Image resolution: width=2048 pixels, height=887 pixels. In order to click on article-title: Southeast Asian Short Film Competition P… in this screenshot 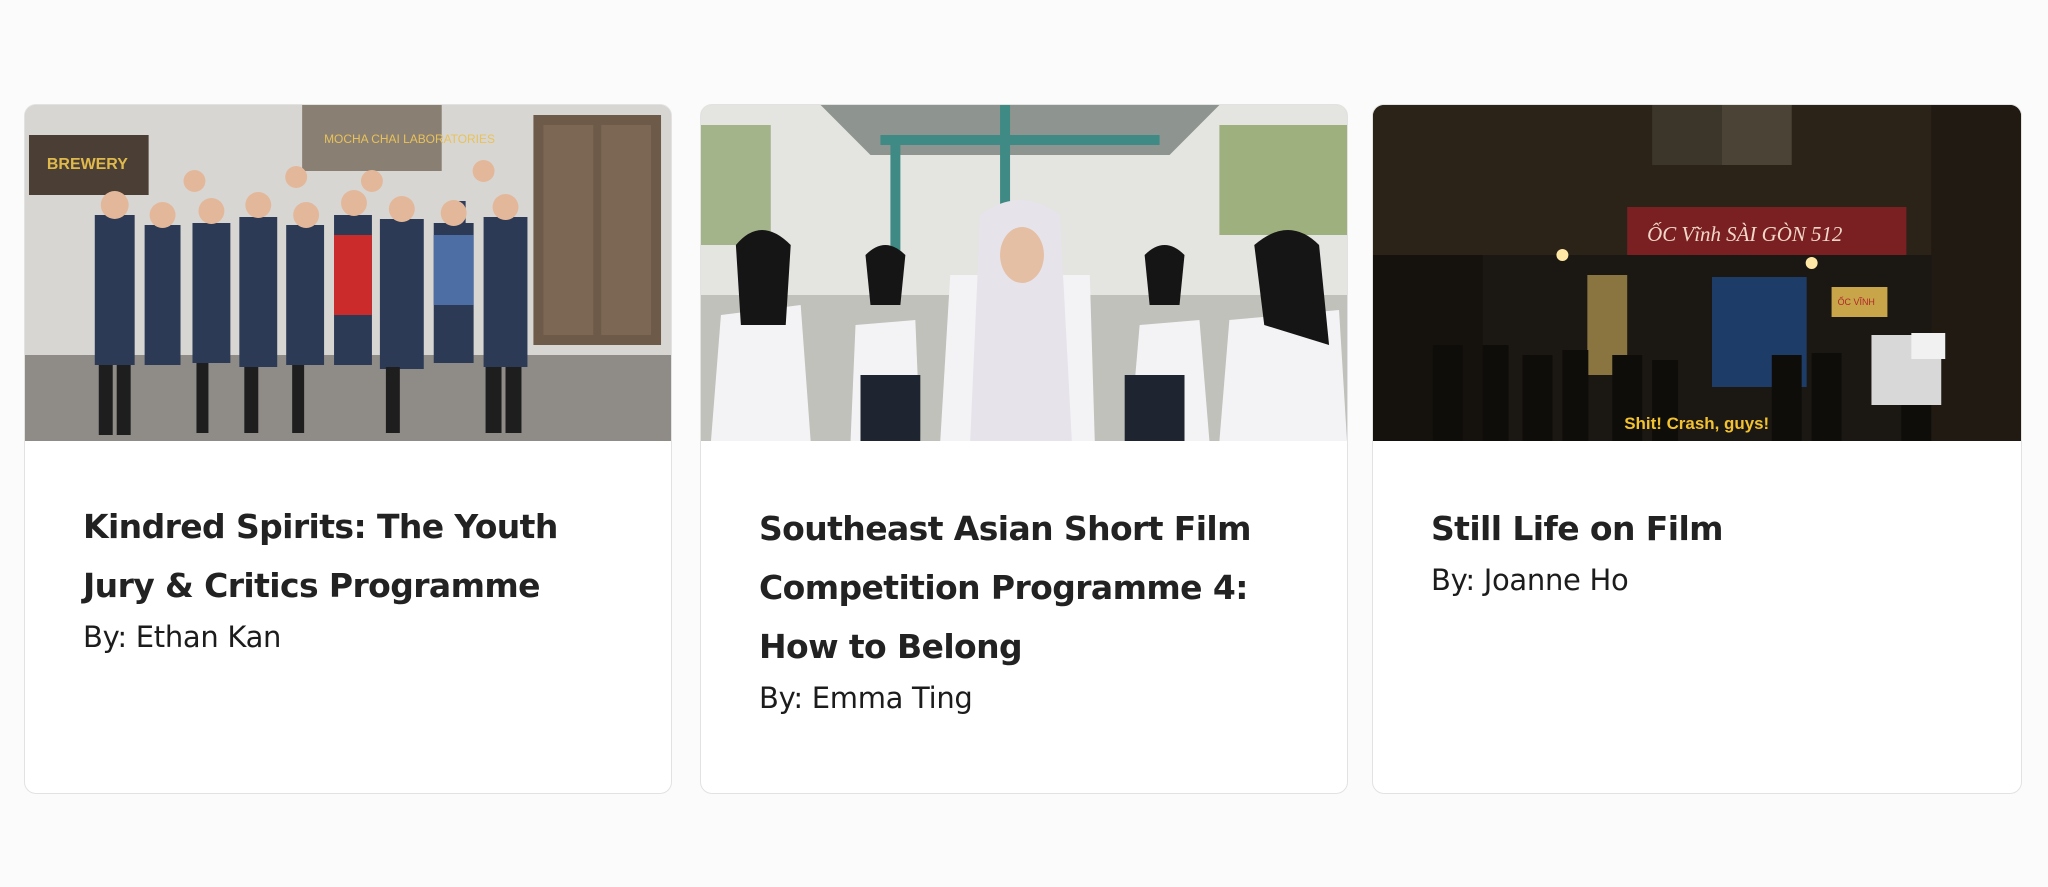, I will do `click(1024, 587)`.